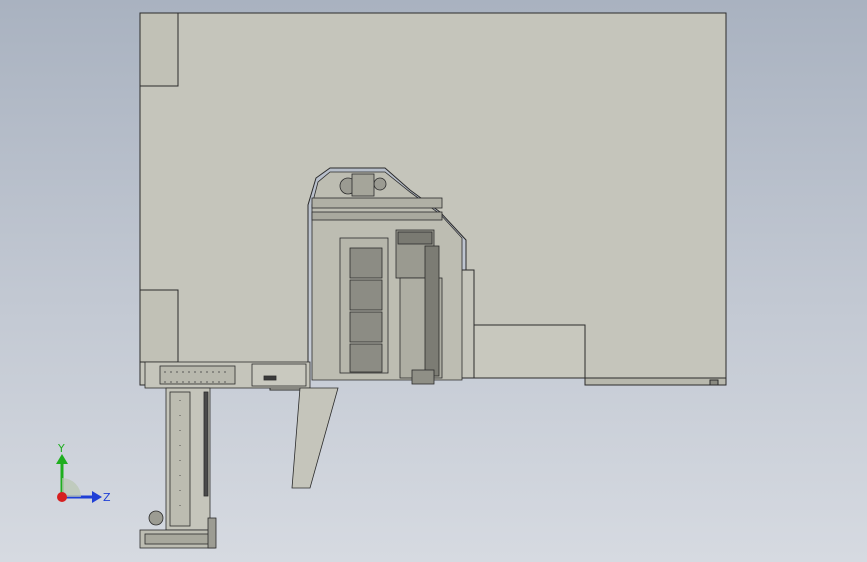  I want to click on triad-z-label: Z, so click(107, 497).